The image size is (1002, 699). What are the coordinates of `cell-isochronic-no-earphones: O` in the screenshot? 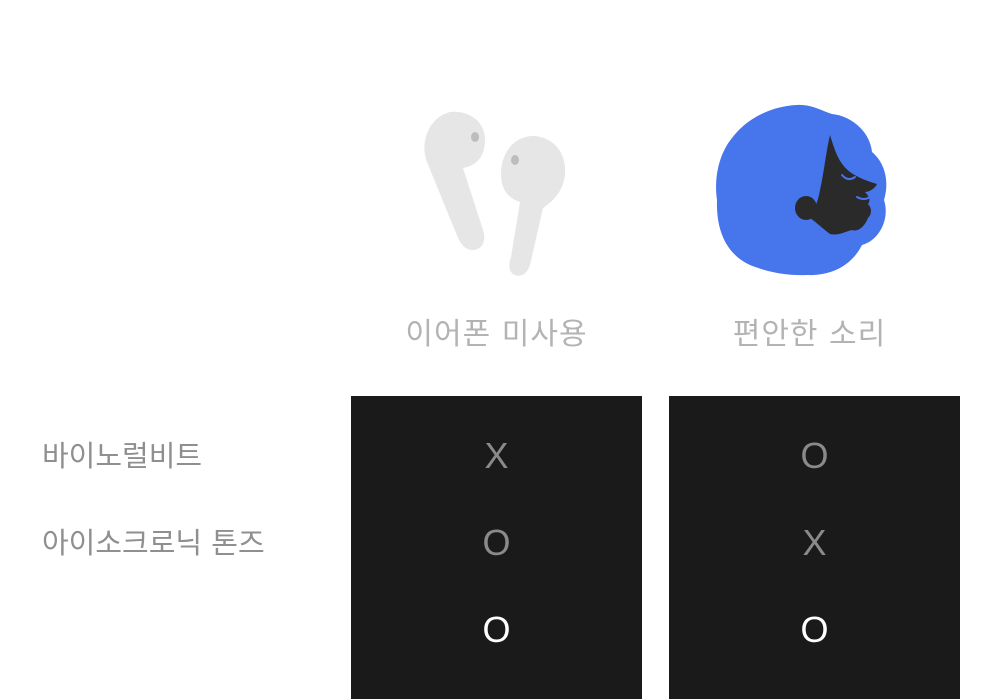 It's located at (496, 542).